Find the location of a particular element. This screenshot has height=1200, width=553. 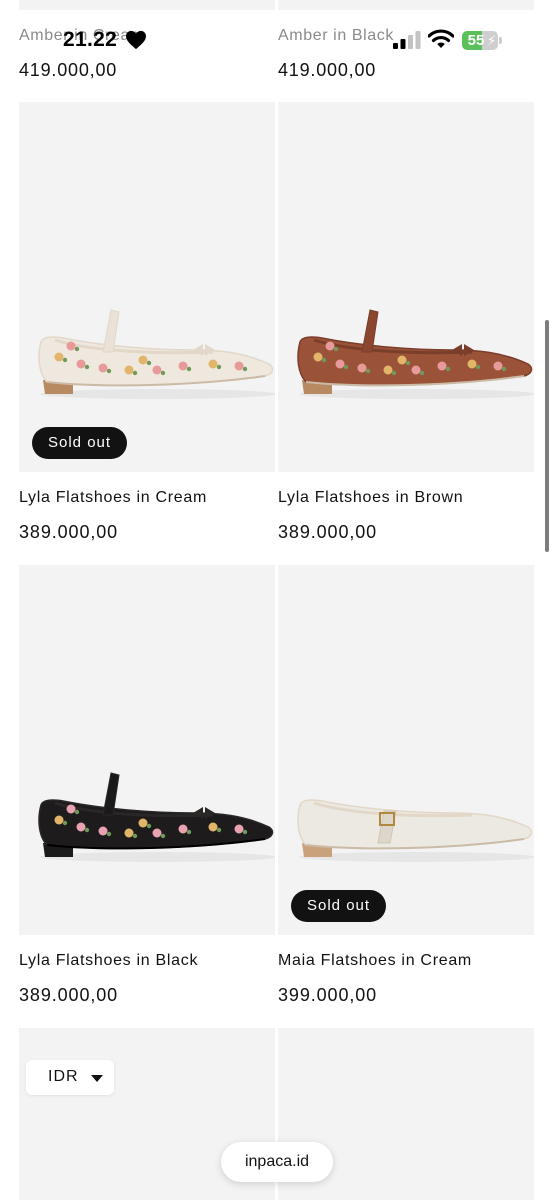

battery-icon: 55 ⚡ is located at coordinates (482, 40).